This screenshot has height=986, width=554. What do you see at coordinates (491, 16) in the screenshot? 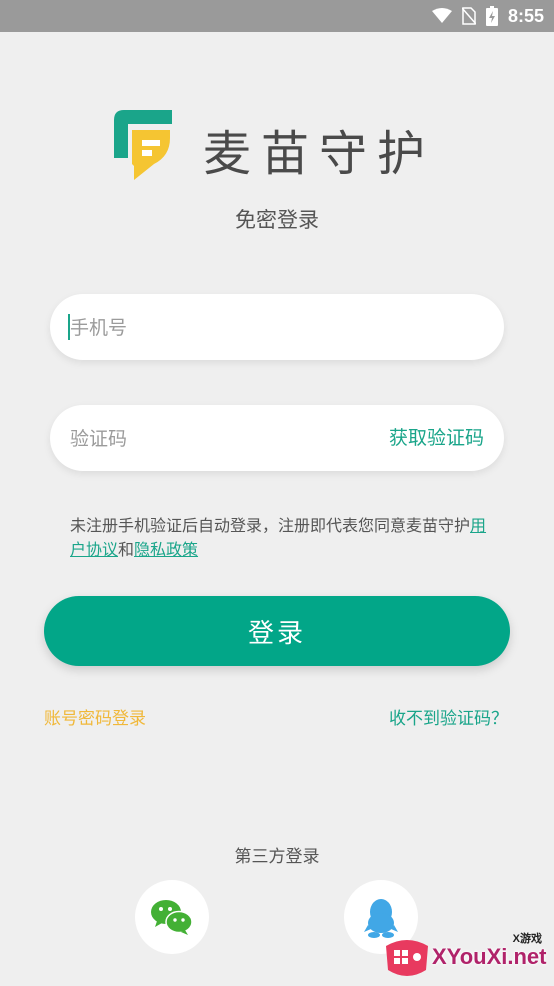
I see `battery-icon` at bounding box center [491, 16].